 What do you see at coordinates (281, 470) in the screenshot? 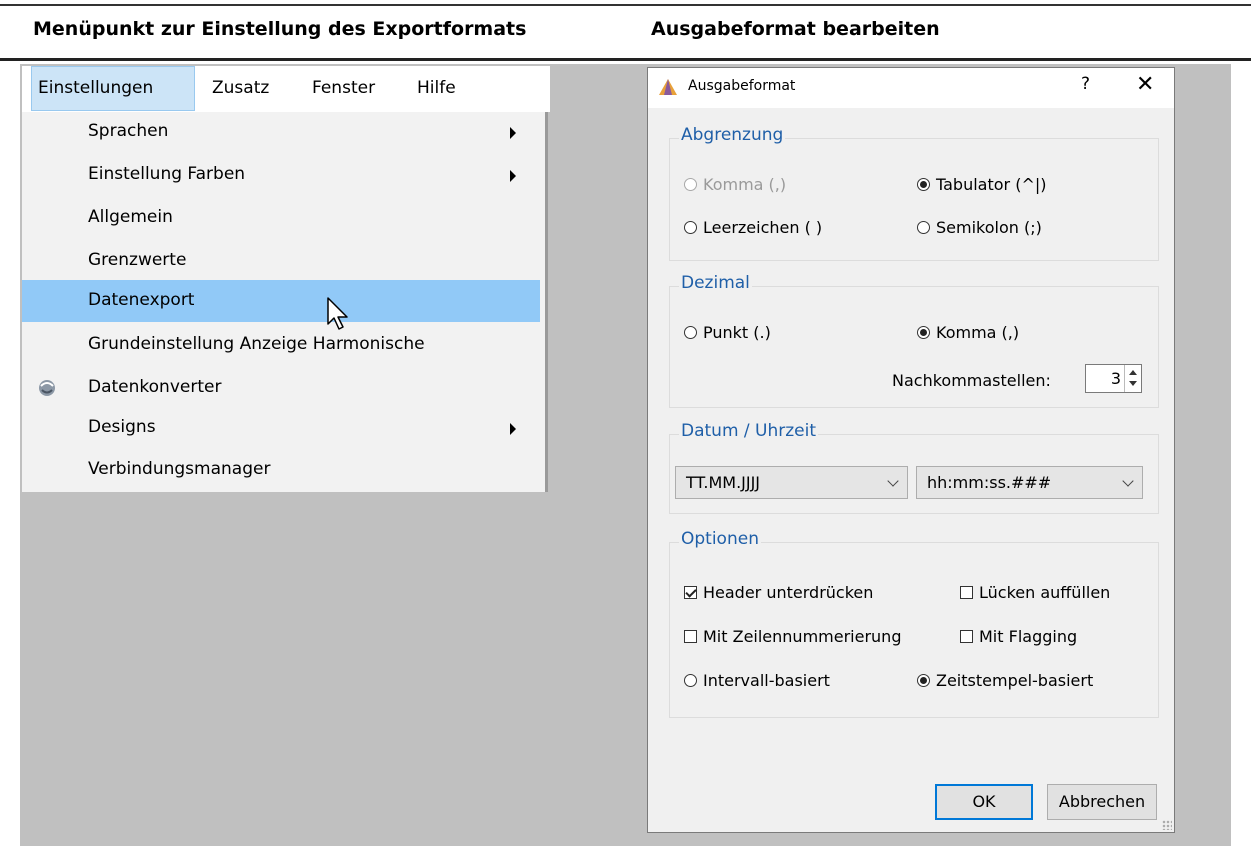
I see `menu-item-verbindungsmanager: Verbindungsmanager` at bounding box center [281, 470].